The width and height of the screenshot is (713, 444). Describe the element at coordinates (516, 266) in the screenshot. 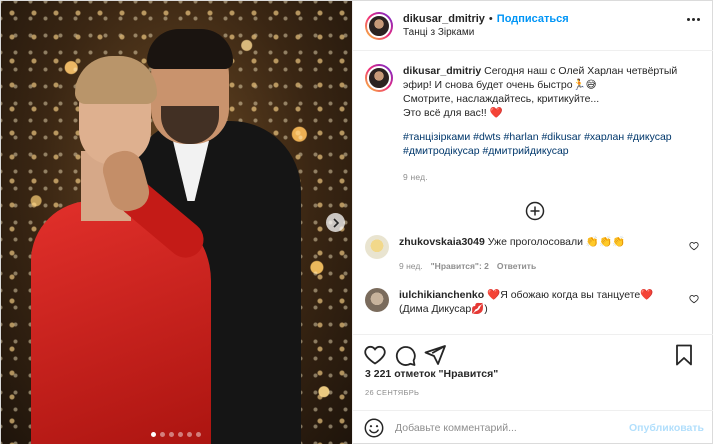

I see `reply-button: Ответить` at that location.